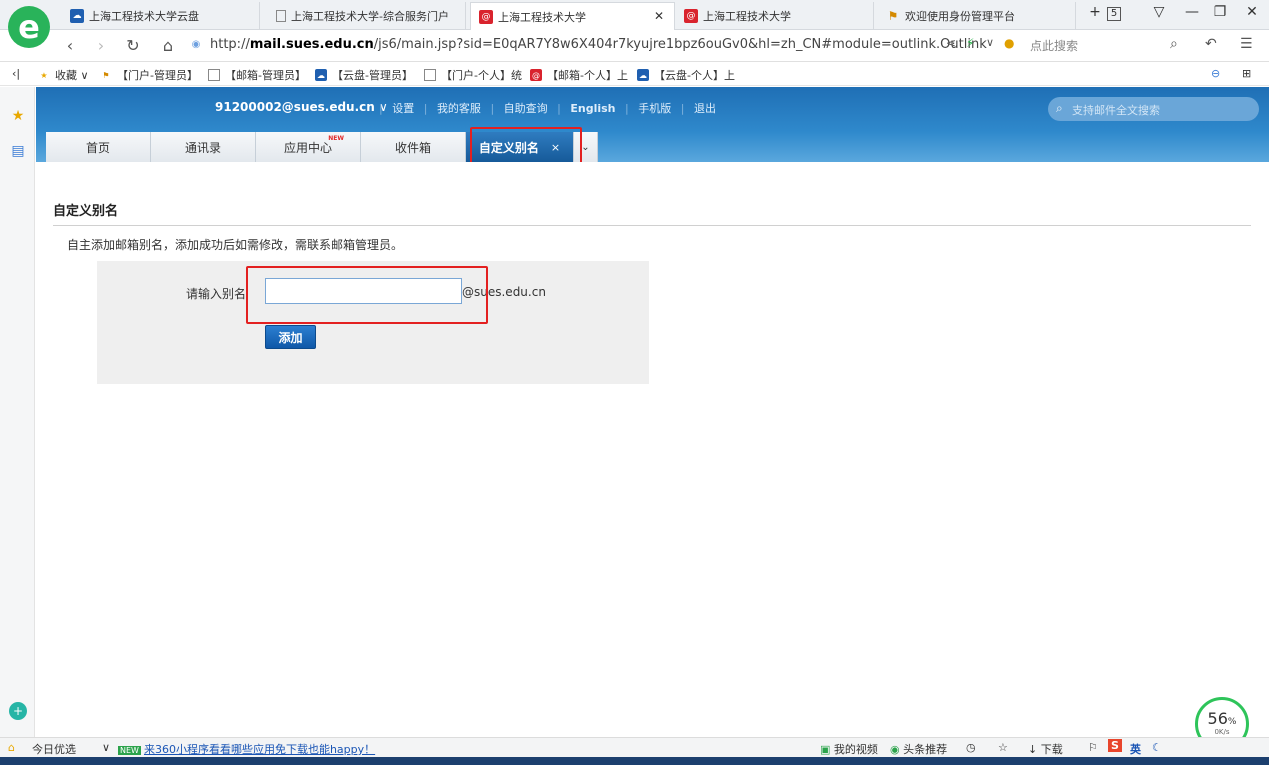 The image size is (1269, 765). What do you see at coordinates (86, 211) in the screenshot?
I see `page-title: 自定义别名` at bounding box center [86, 211].